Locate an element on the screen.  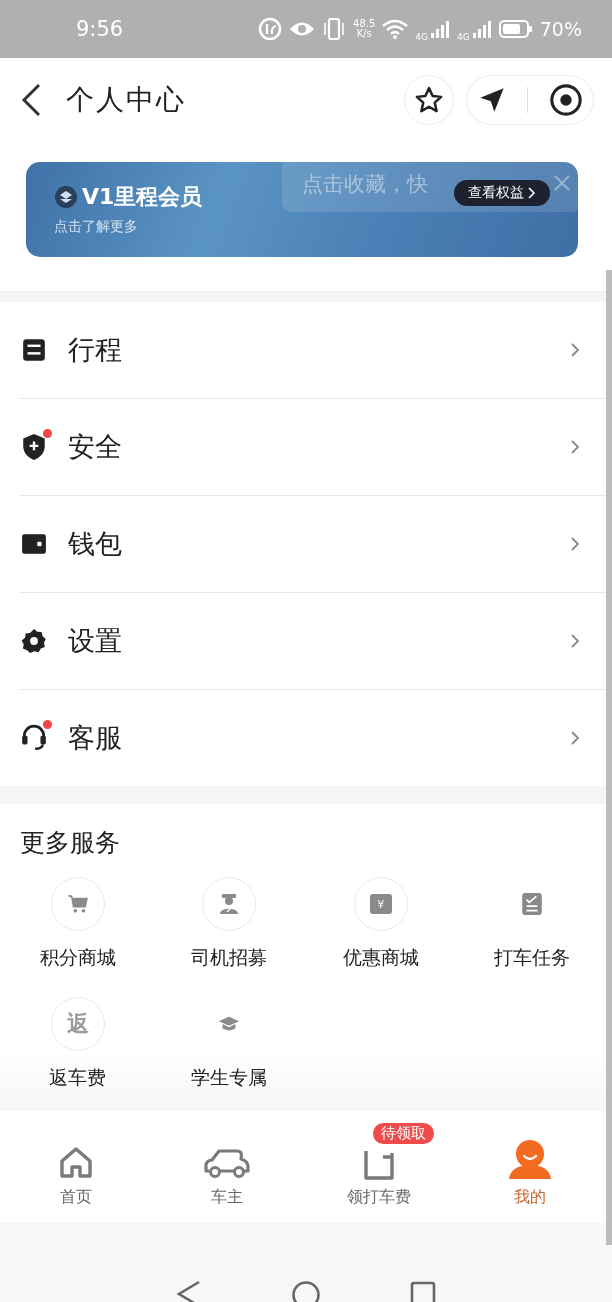
checklist-icon is located at coordinates (532, 904).